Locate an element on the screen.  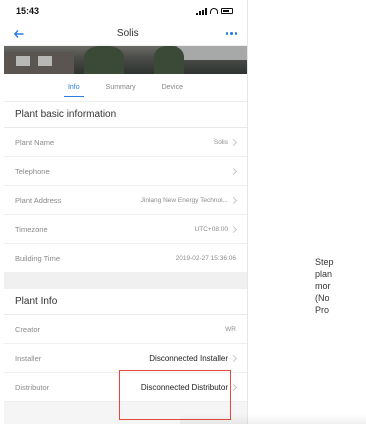
row-label: Installer is located at coordinates (28, 358).